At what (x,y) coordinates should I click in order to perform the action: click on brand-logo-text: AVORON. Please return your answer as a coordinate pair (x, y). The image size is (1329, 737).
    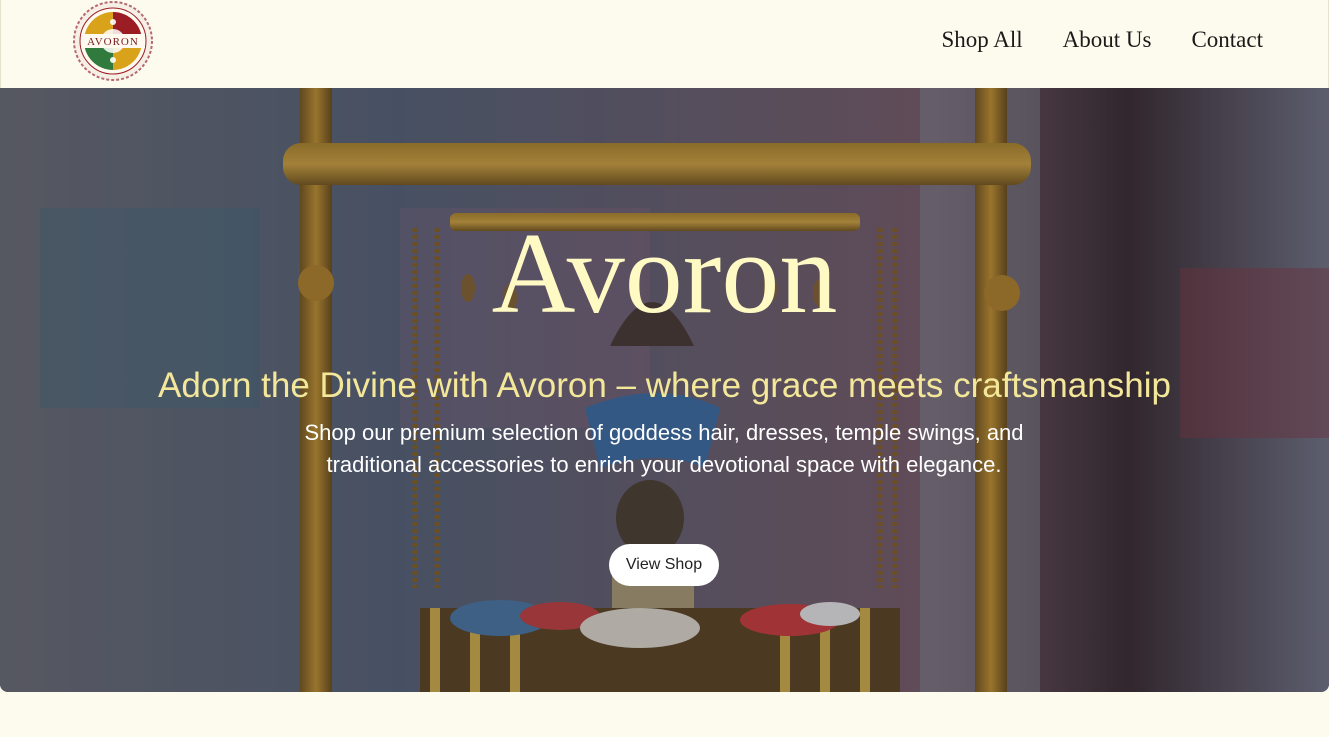
    Looking at the image, I should click on (113, 42).